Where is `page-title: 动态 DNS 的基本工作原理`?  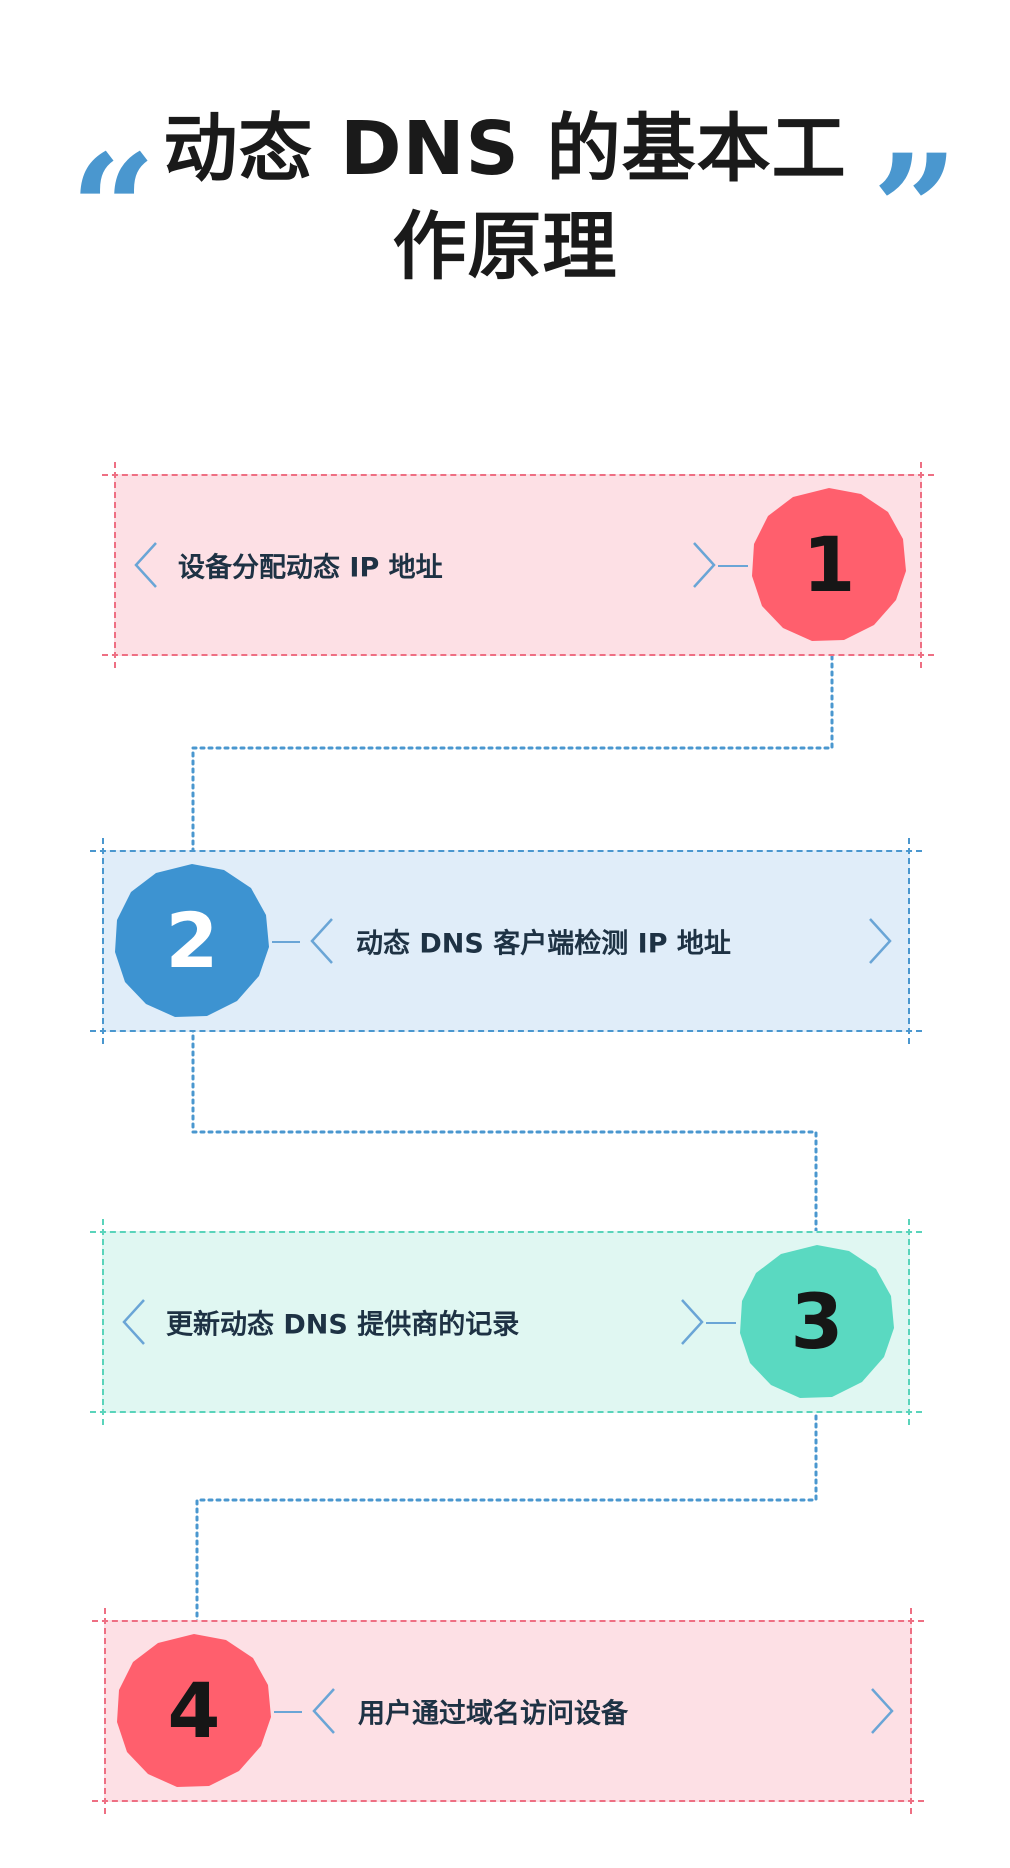
page-title: 动态 DNS 的基本工作原理 is located at coordinates (505, 198).